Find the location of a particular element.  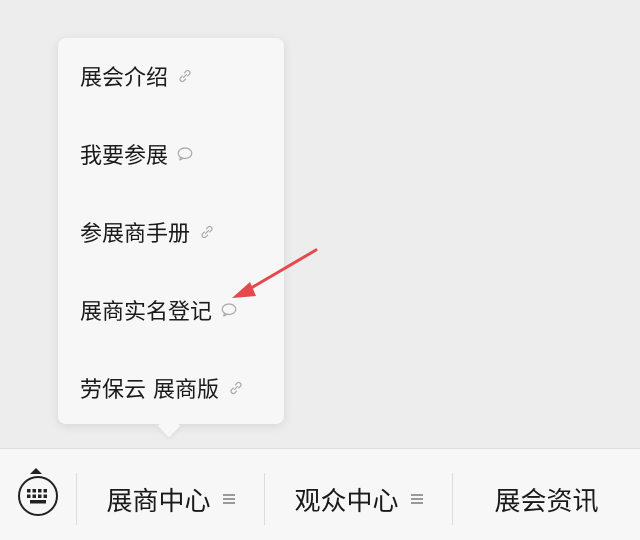

submenu-item-label: 展商实名登记 is located at coordinates (146, 312).